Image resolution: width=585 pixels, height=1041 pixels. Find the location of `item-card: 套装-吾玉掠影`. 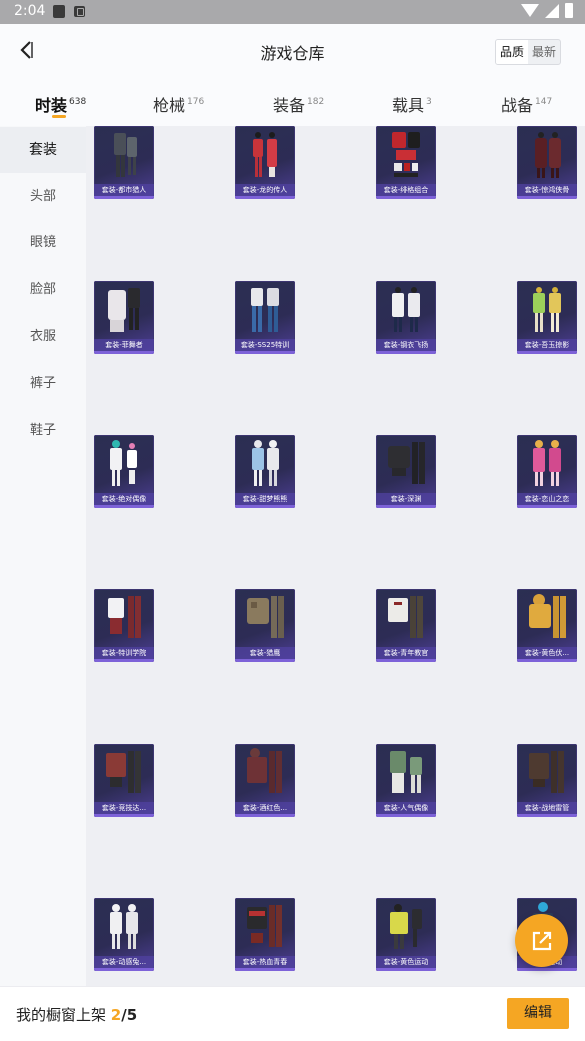

item-card: 套装-吾玉掠影 is located at coordinates (547, 317).